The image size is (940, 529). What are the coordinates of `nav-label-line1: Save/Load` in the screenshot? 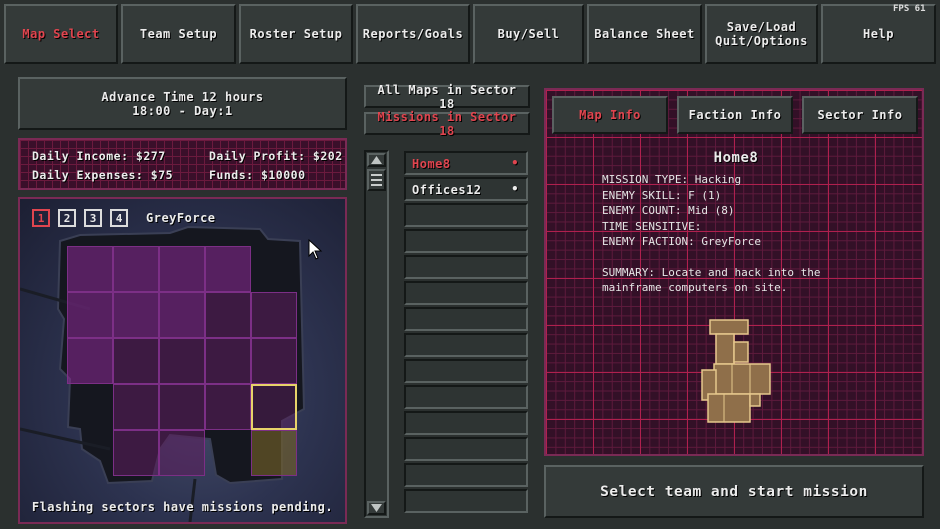 It's located at (761, 27).